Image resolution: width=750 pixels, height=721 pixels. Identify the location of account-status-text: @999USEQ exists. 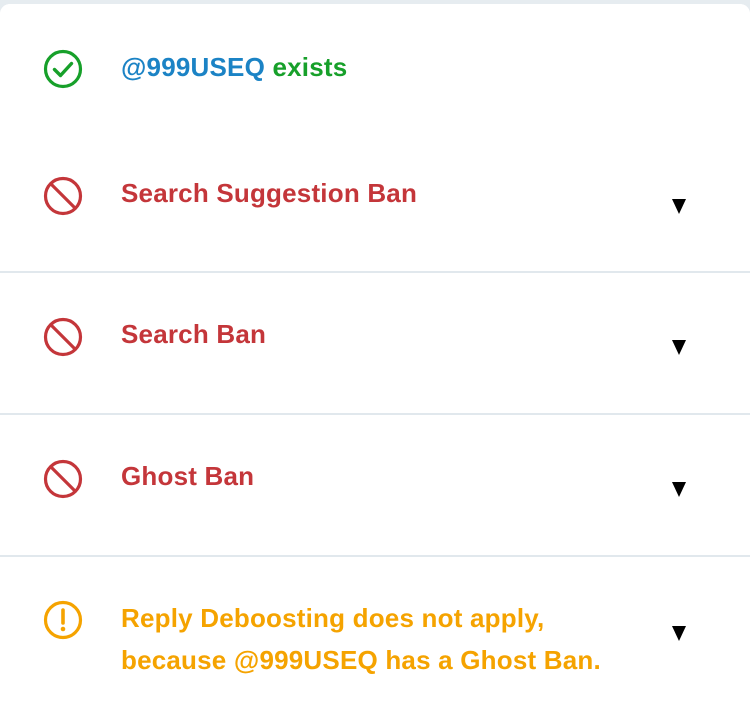
(234, 67).